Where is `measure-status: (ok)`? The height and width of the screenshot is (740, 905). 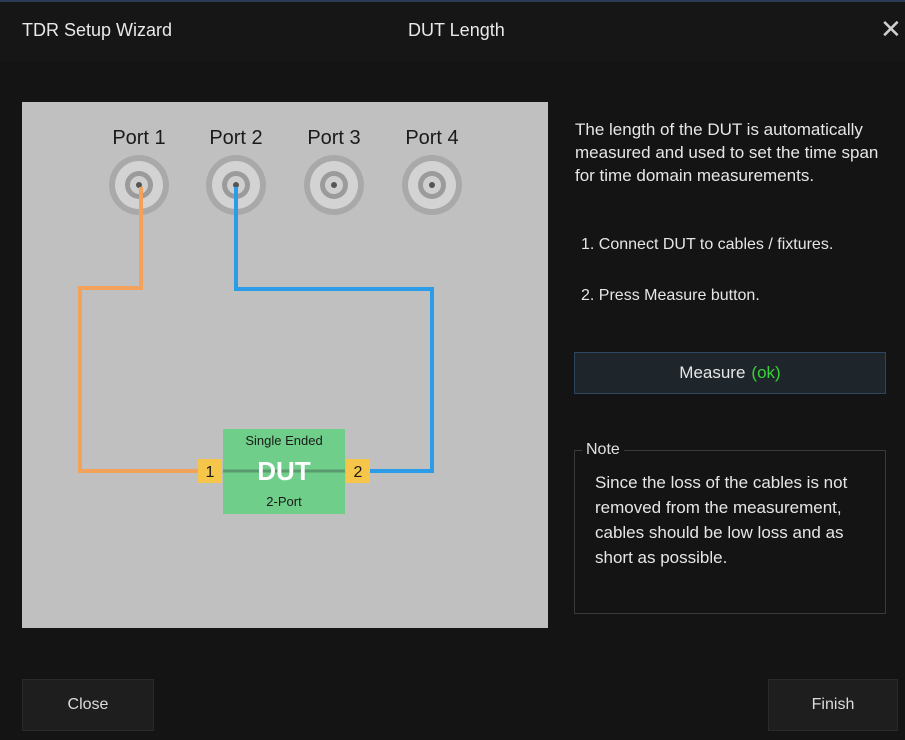 measure-status: (ok) is located at coordinates (766, 372).